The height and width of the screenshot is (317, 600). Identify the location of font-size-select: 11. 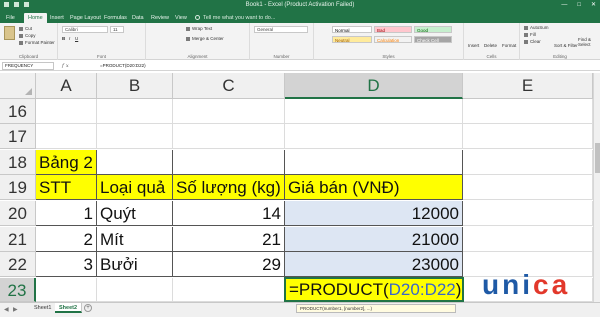
(117, 29).